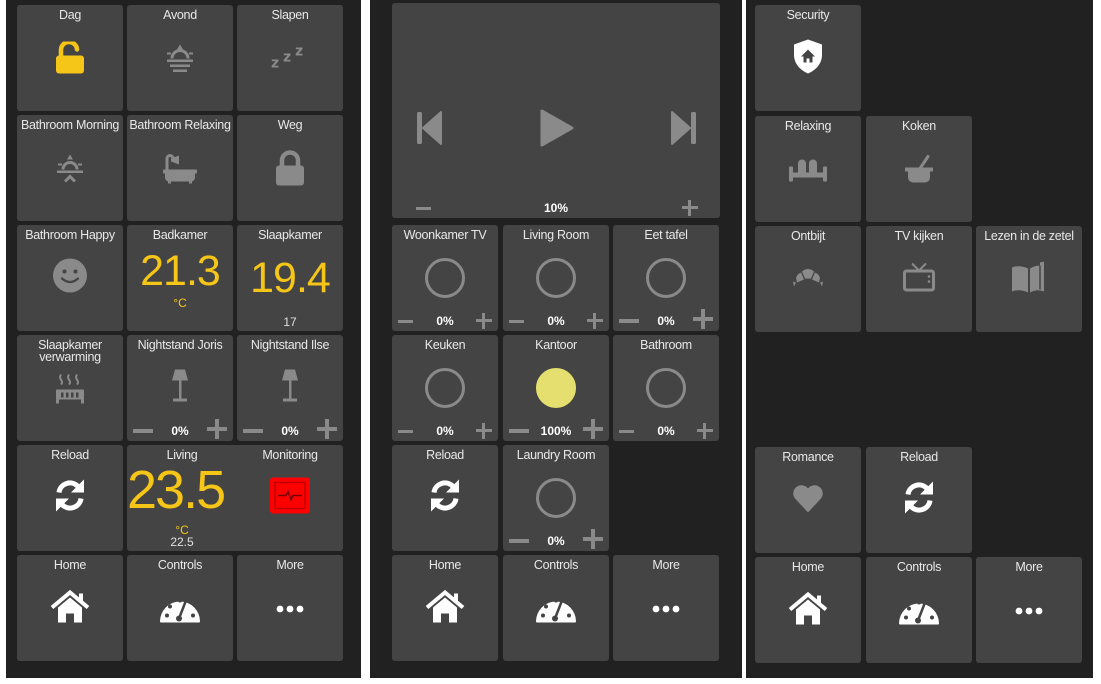  I want to click on tile-living-room: Living Room 0%, so click(556, 278).